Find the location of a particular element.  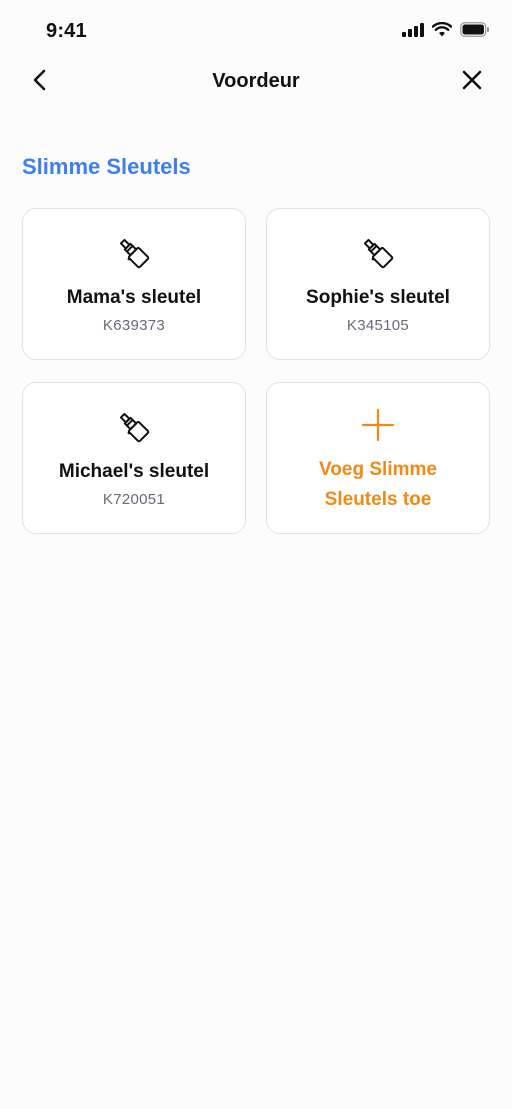

signal-icon is located at coordinates (413, 32).